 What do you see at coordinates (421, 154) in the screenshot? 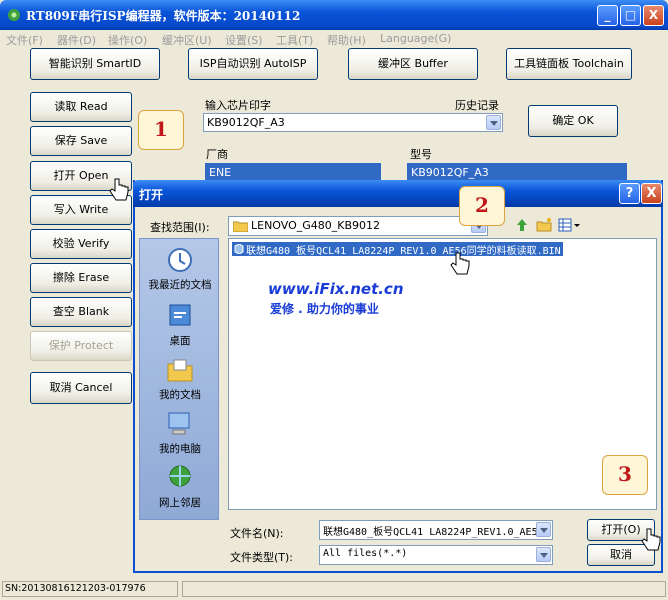
I see `model-label: 型号` at bounding box center [421, 154].